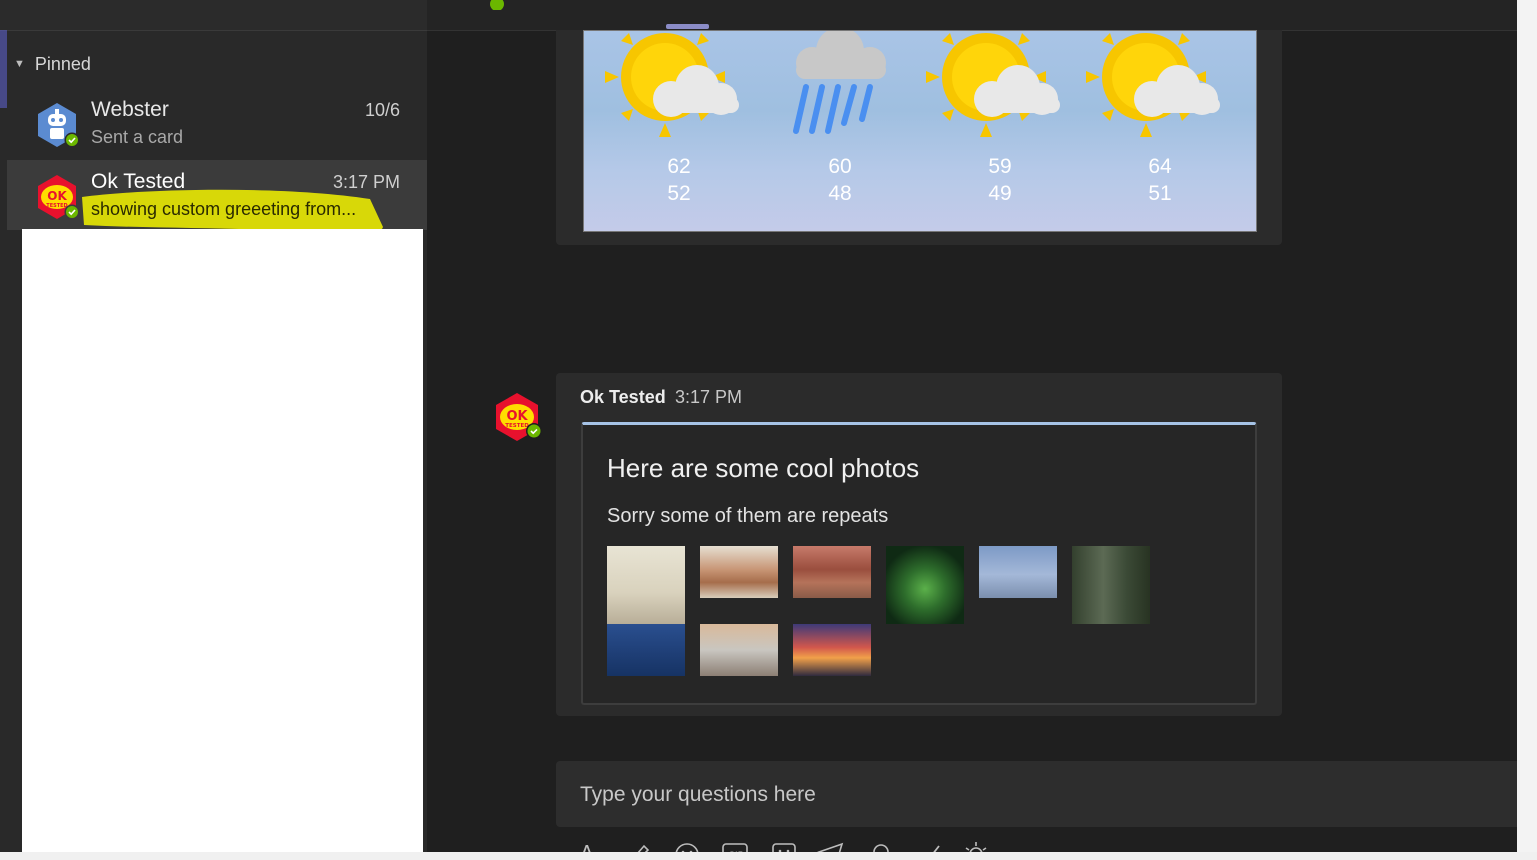 The height and width of the screenshot is (860, 1537). I want to click on card-title: Here are some cool photos, so click(763, 468).